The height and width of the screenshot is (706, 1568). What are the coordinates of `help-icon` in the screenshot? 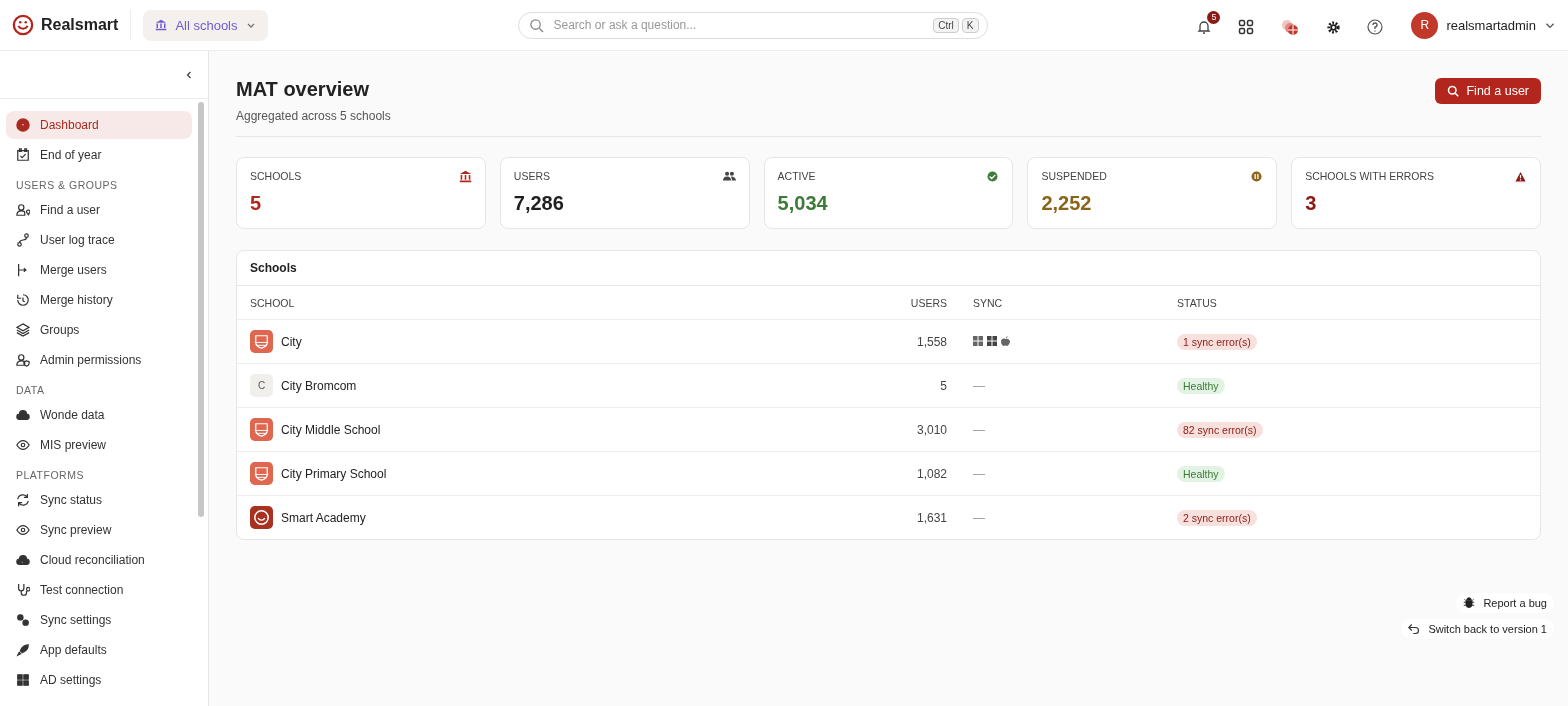 It's located at (1375, 27).